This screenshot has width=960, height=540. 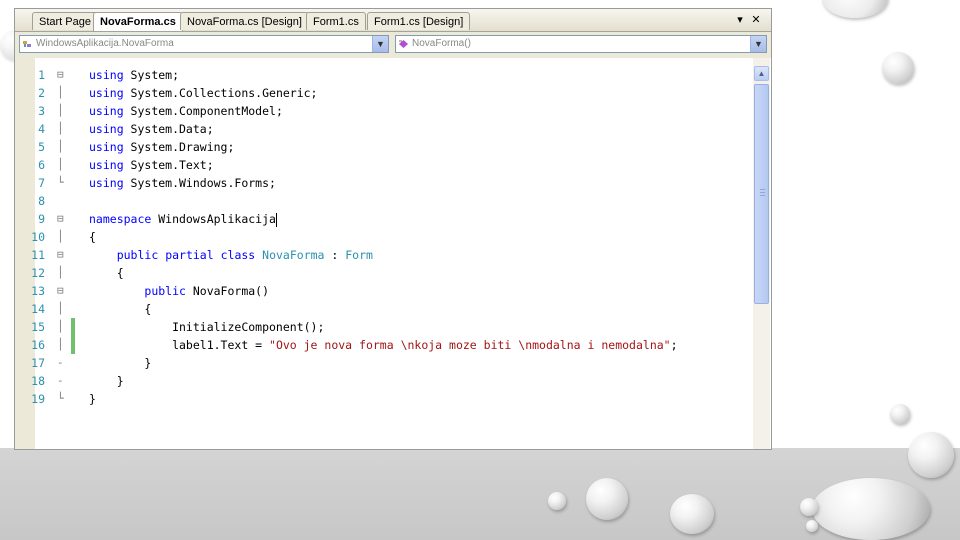 What do you see at coordinates (359, 255) in the screenshot?
I see `type-token: Form` at bounding box center [359, 255].